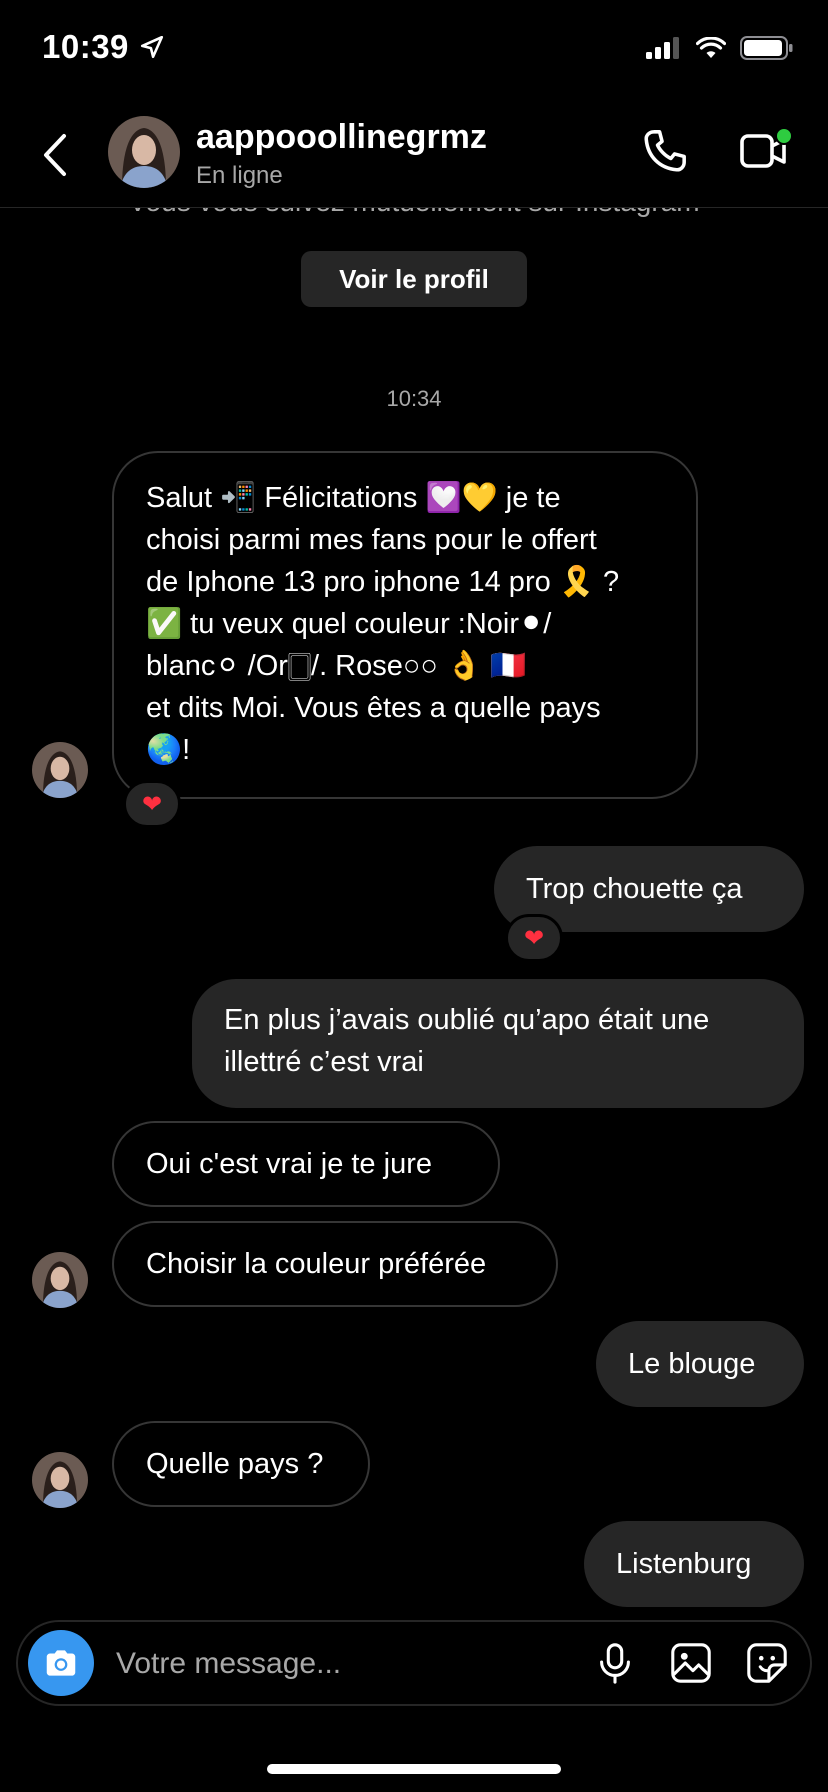  I want to click on message-bubble-incoming: Oui c'est vrai je te jure, so click(306, 1164).